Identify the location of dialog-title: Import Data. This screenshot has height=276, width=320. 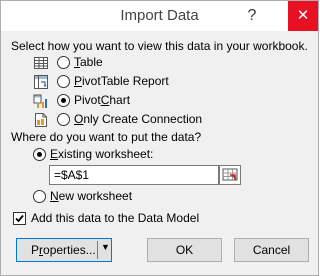
(159, 15).